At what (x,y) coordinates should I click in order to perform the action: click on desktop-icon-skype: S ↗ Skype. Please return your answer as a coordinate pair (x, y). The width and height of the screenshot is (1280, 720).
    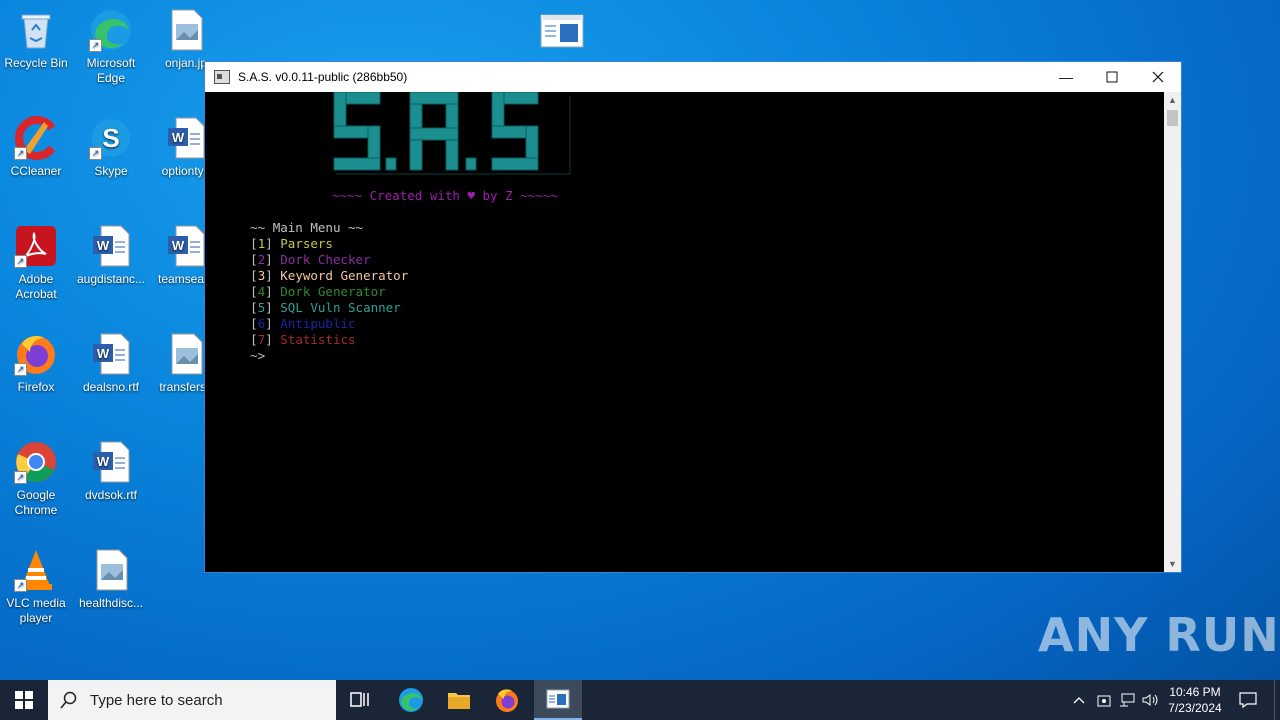
    Looking at the image, I should click on (111, 147).